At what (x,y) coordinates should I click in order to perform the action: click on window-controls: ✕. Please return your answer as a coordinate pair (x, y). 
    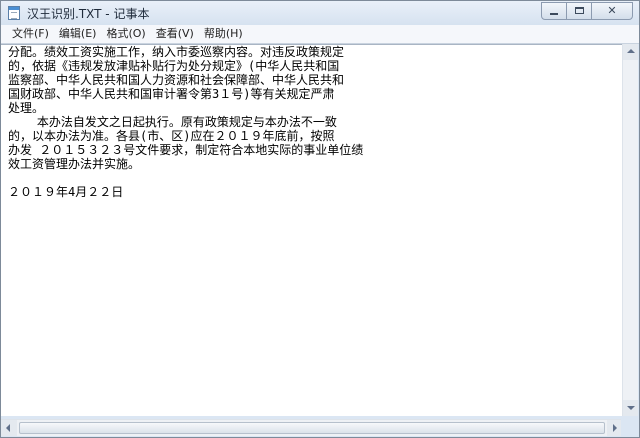
    Looking at the image, I should click on (587, 11).